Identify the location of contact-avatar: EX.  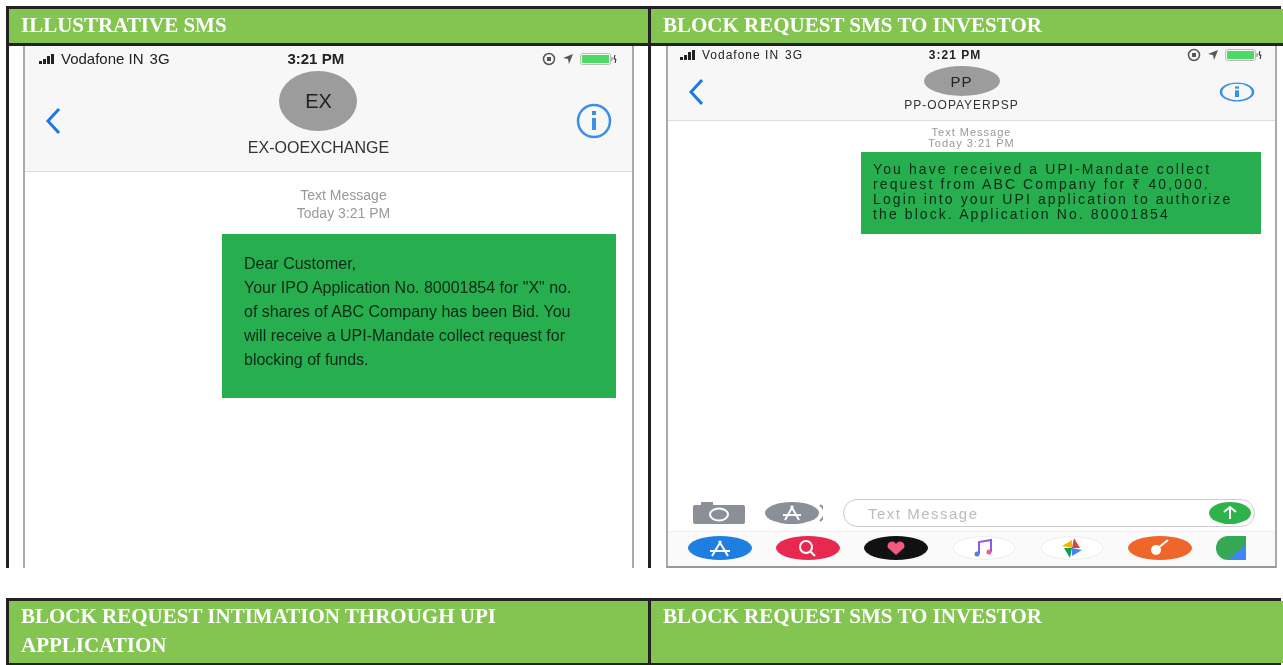
(318, 101).